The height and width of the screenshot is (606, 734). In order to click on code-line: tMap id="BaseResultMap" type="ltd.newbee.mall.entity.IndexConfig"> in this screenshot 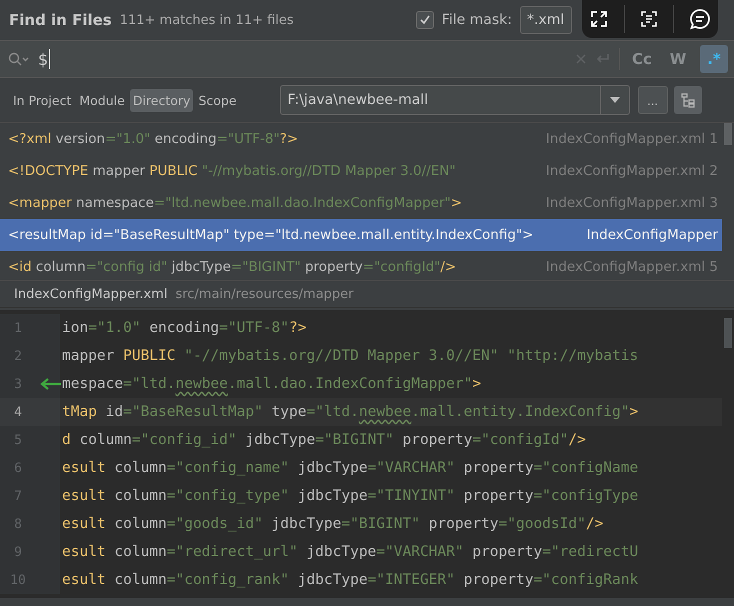, I will do `click(350, 412)`.